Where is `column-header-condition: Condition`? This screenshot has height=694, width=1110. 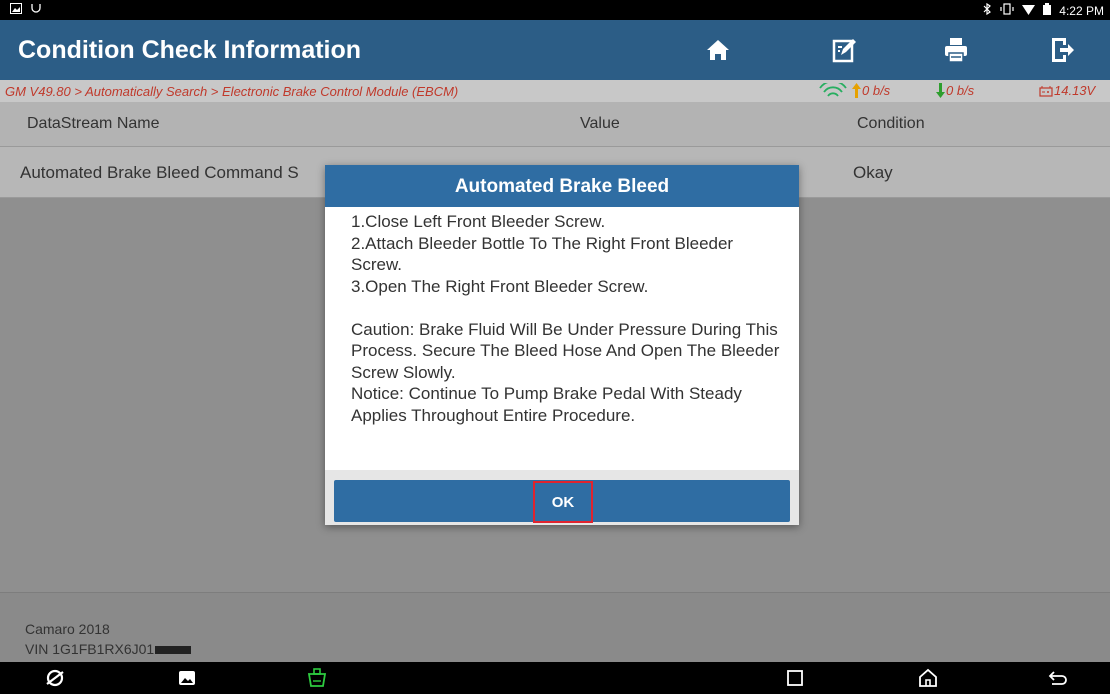 column-header-condition: Condition is located at coordinates (891, 123).